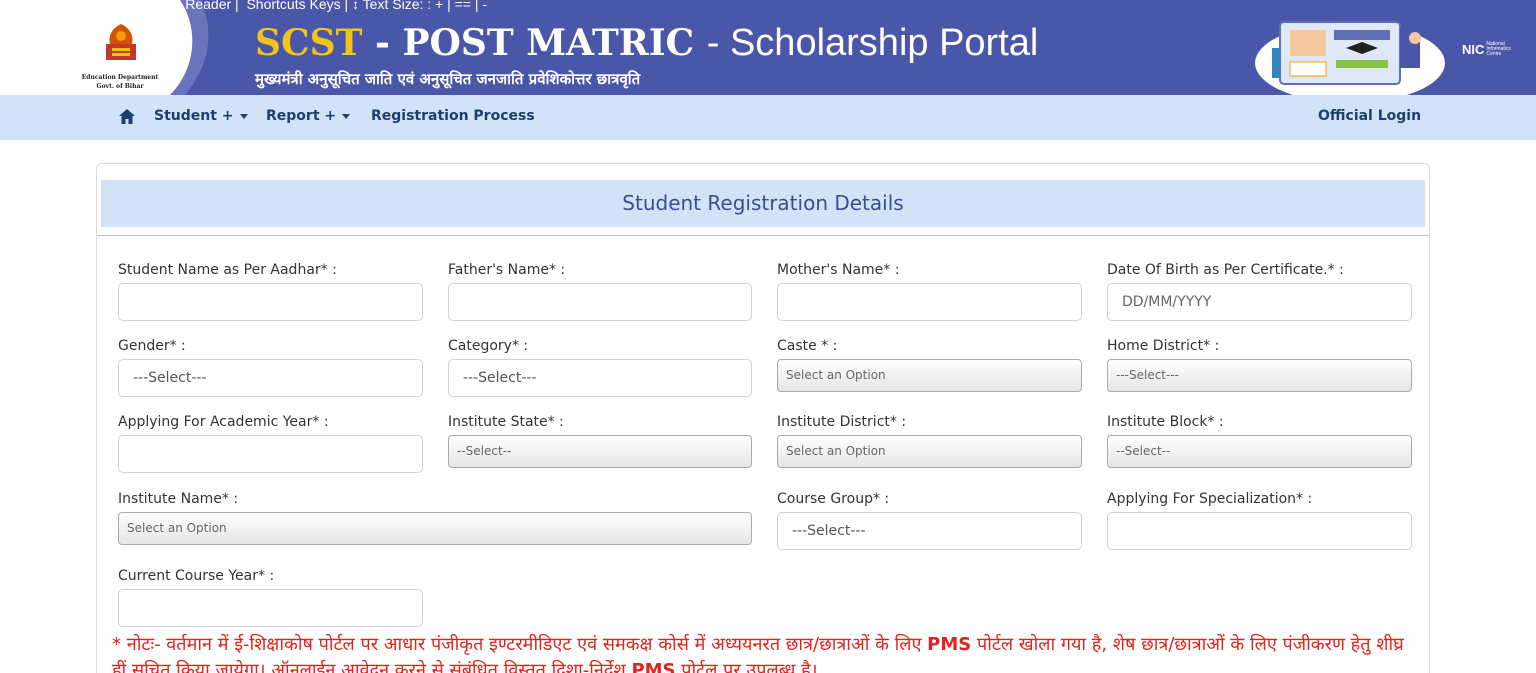 The height and width of the screenshot is (673, 1536). Describe the element at coordinates (929, 302) in the screenshot. I see `mother-name-input` at that location.